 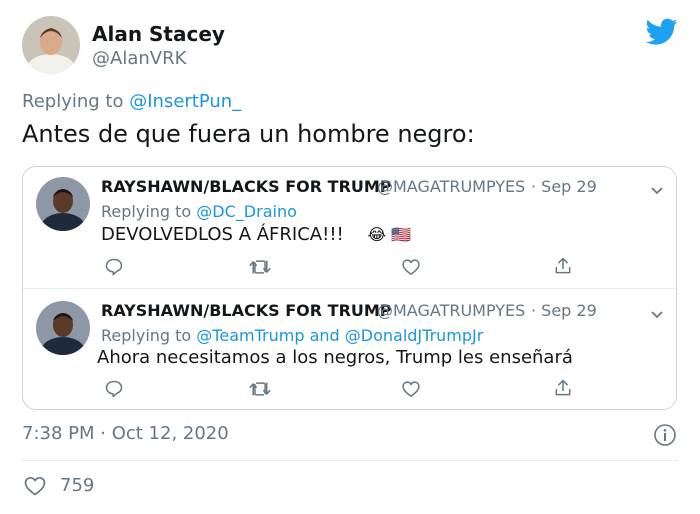 What do you see at coordinates (350, 460) in the screenshot?
I see `footer-divider` at bounding box center [350, 460].